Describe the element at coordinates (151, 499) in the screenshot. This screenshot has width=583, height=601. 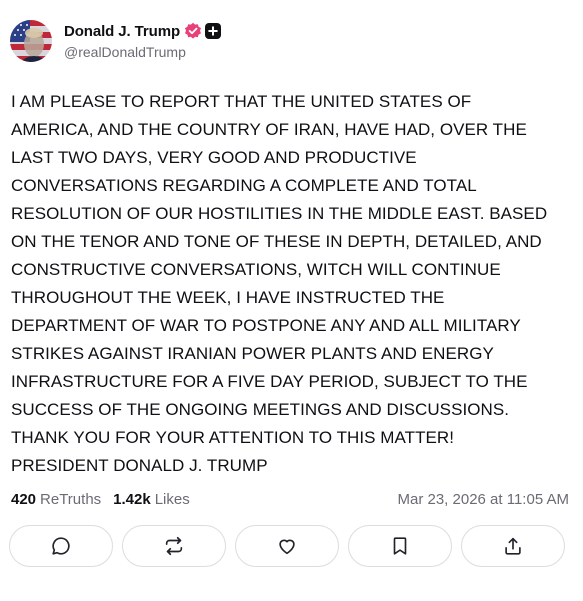
I see `likes-stat: 1.42k Likes` at that location.